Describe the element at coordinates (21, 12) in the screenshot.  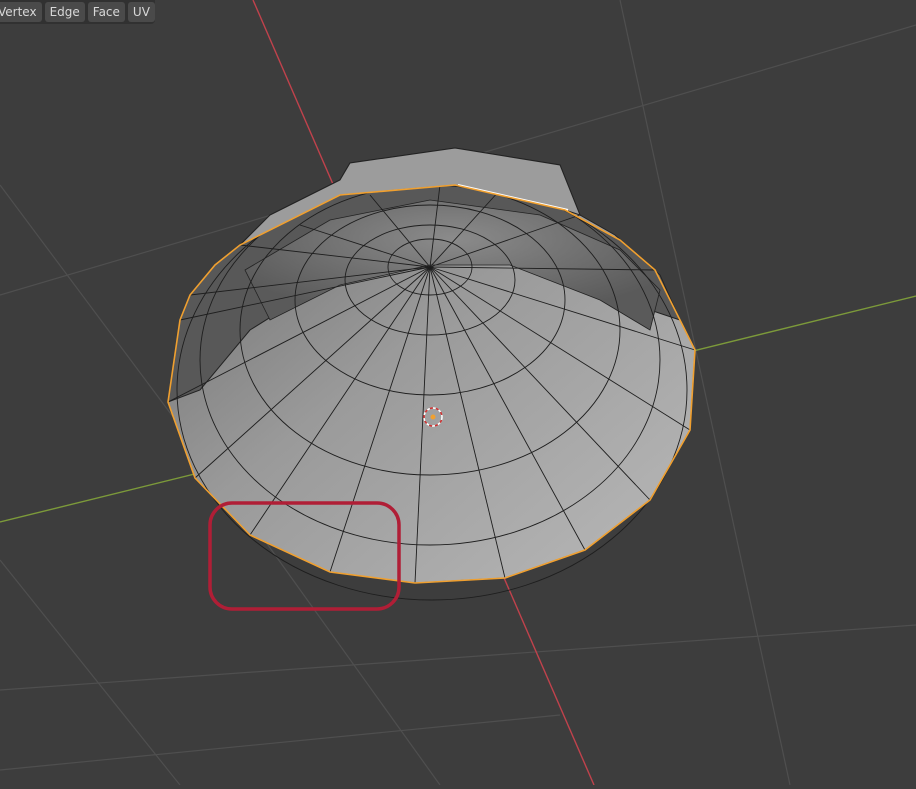
I see `menu-vertex: Vertex` at that location.